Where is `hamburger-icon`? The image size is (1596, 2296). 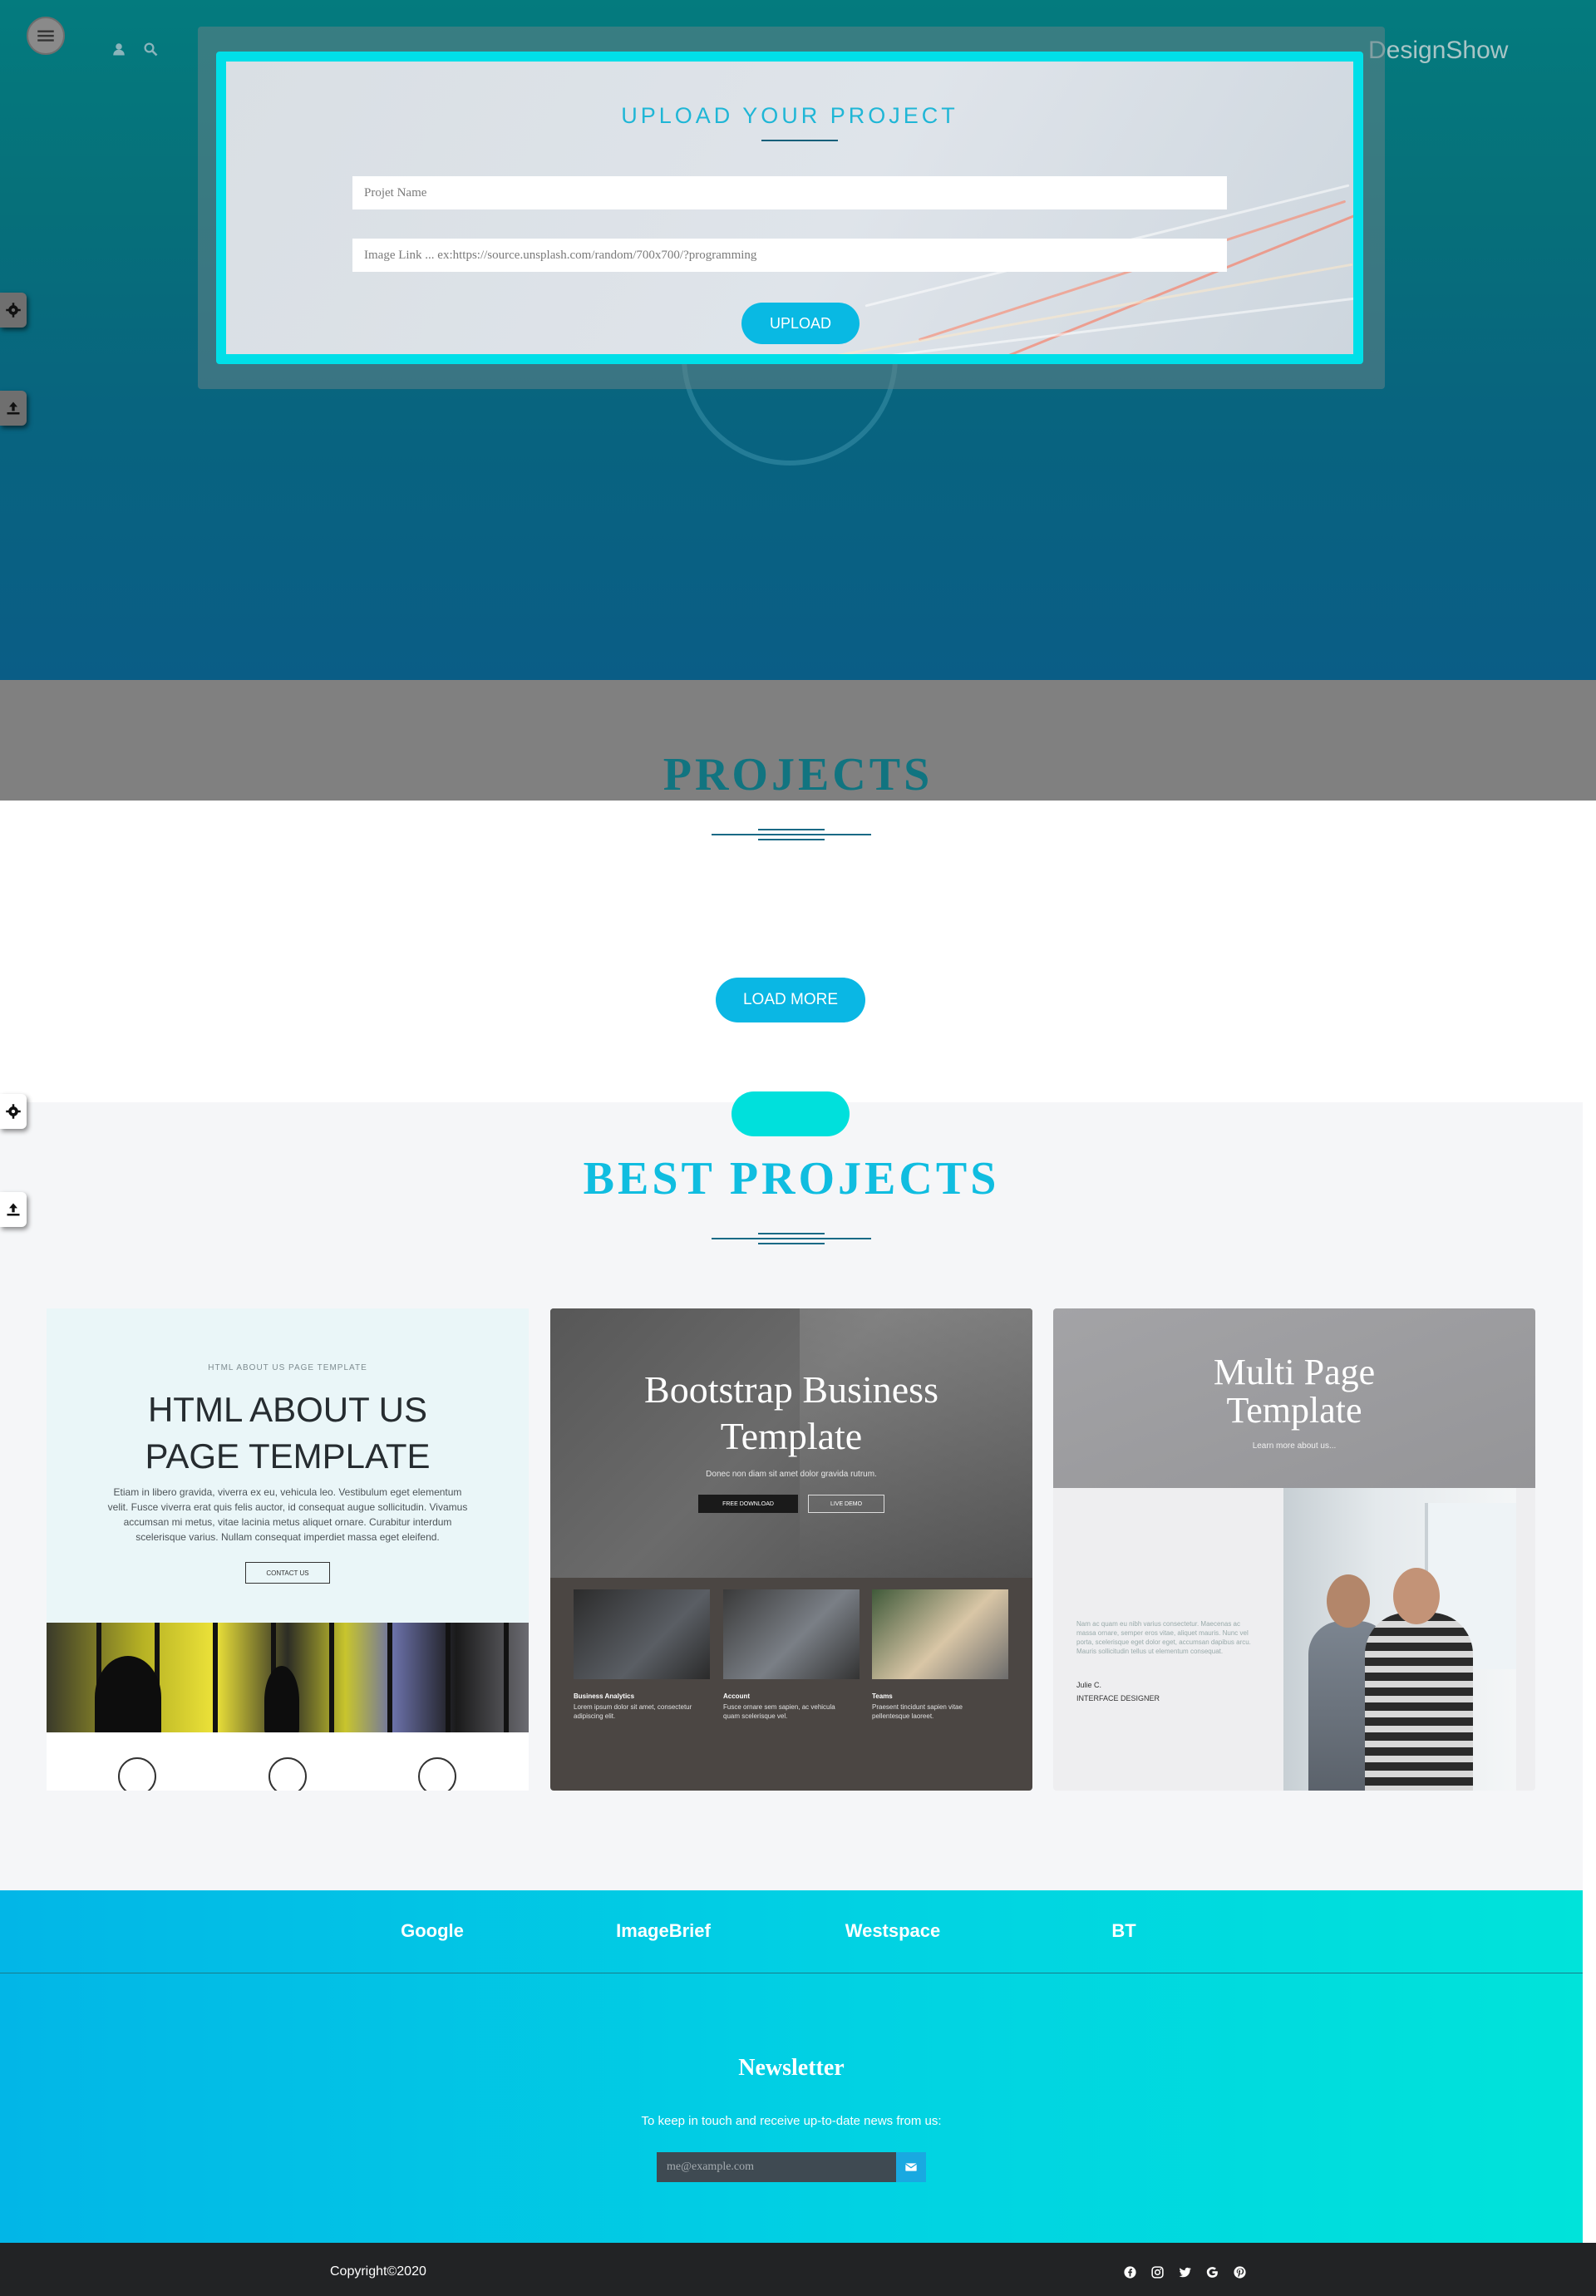 hamburger-icon is located at coordinates (45, 36).